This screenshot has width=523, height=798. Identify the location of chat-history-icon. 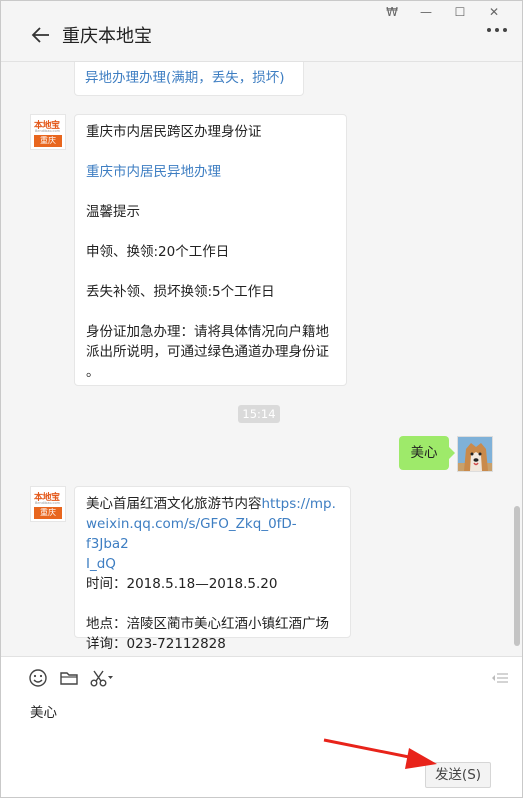
(500, 678).